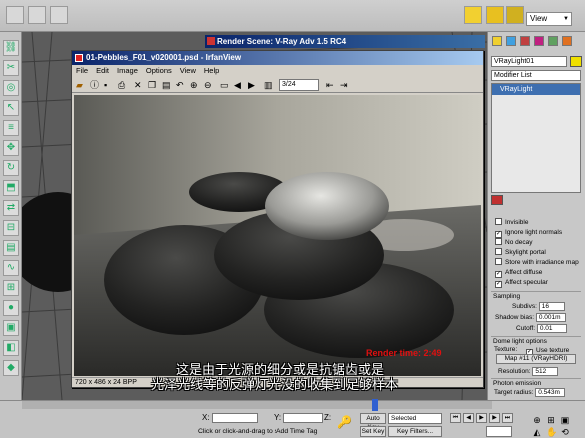  Describe the element at coordinates (79, 85) in the screenshot. I see `open-icon: ▰` at that location.